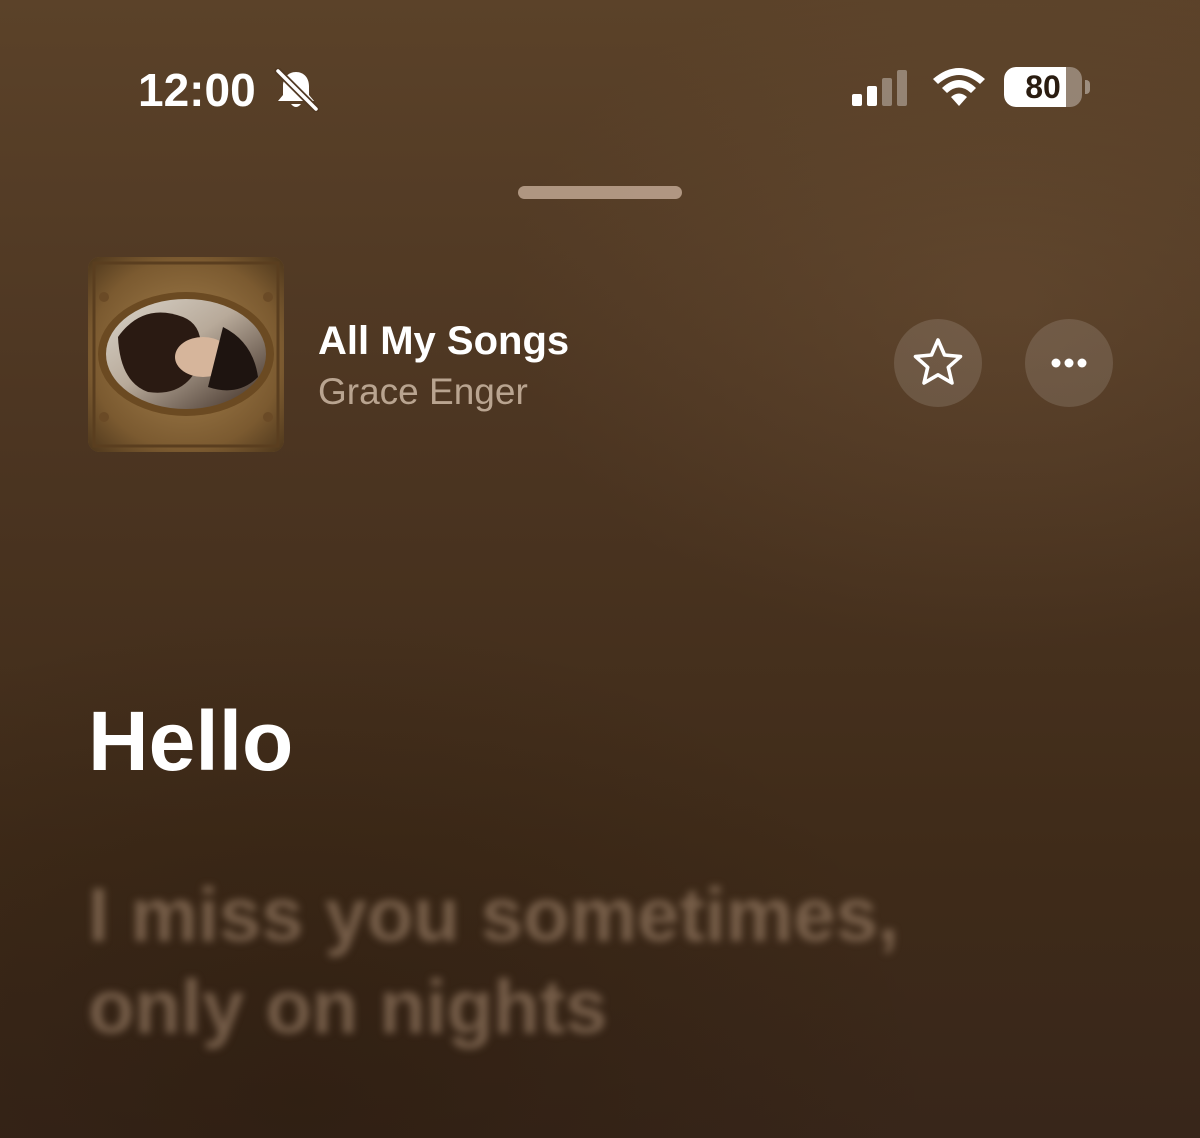 The height and width of the screenshot is (1138, 1200). What do you see at coordinates (197, 90) in the screenshot?
I see `status-time: 12:00` at bounding box center [197, 90].